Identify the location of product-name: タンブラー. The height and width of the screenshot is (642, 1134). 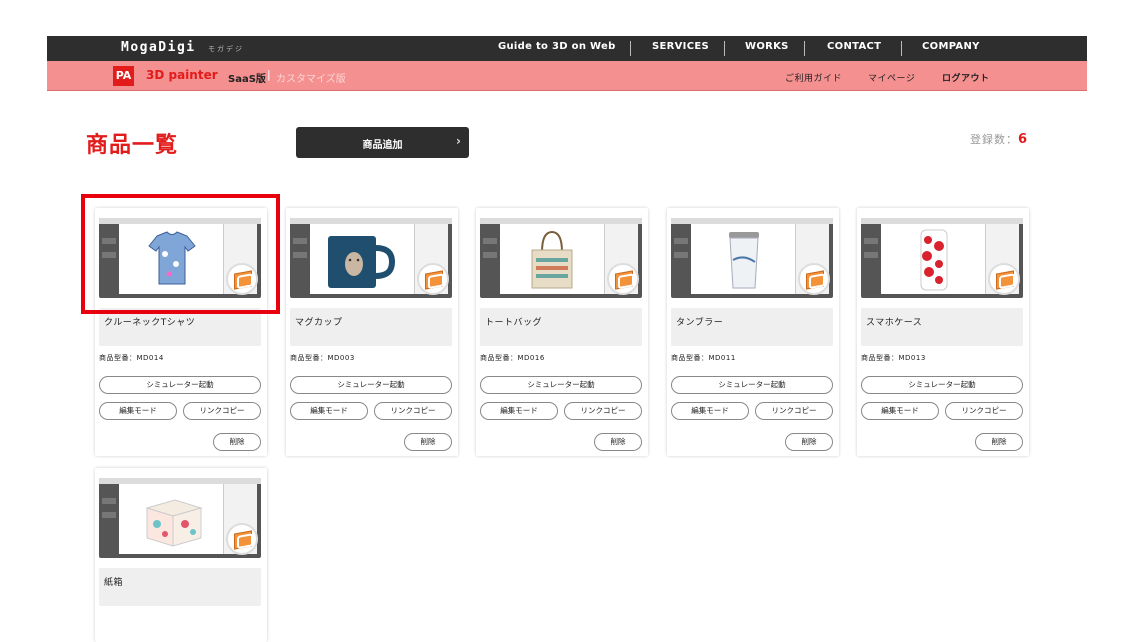
(700, 323).